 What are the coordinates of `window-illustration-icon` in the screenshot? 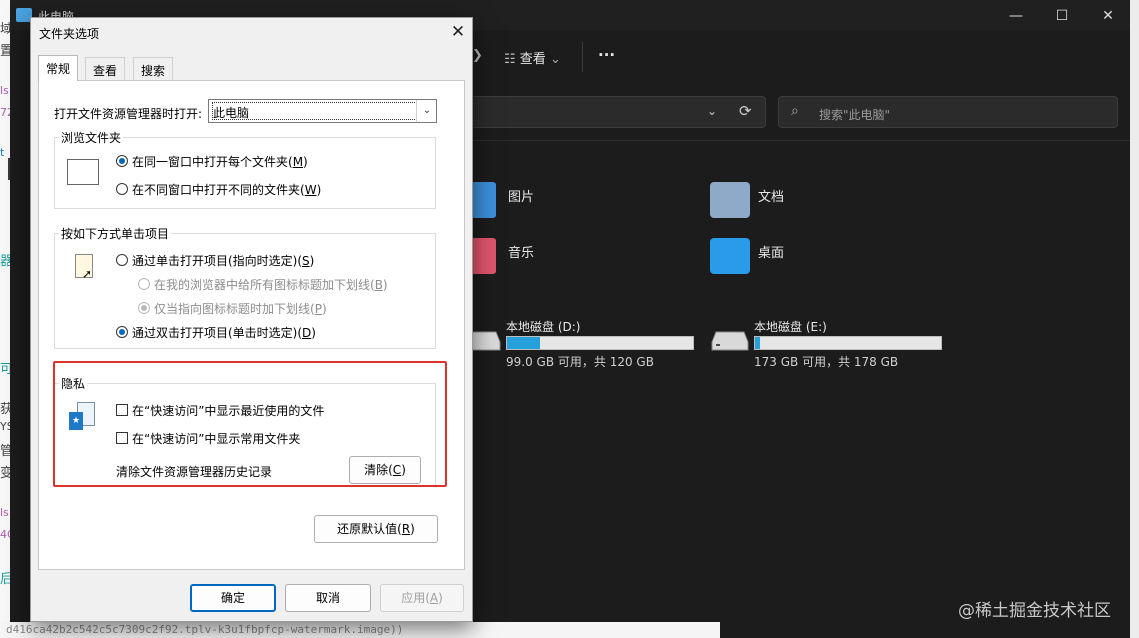 It's located at (83, 172).